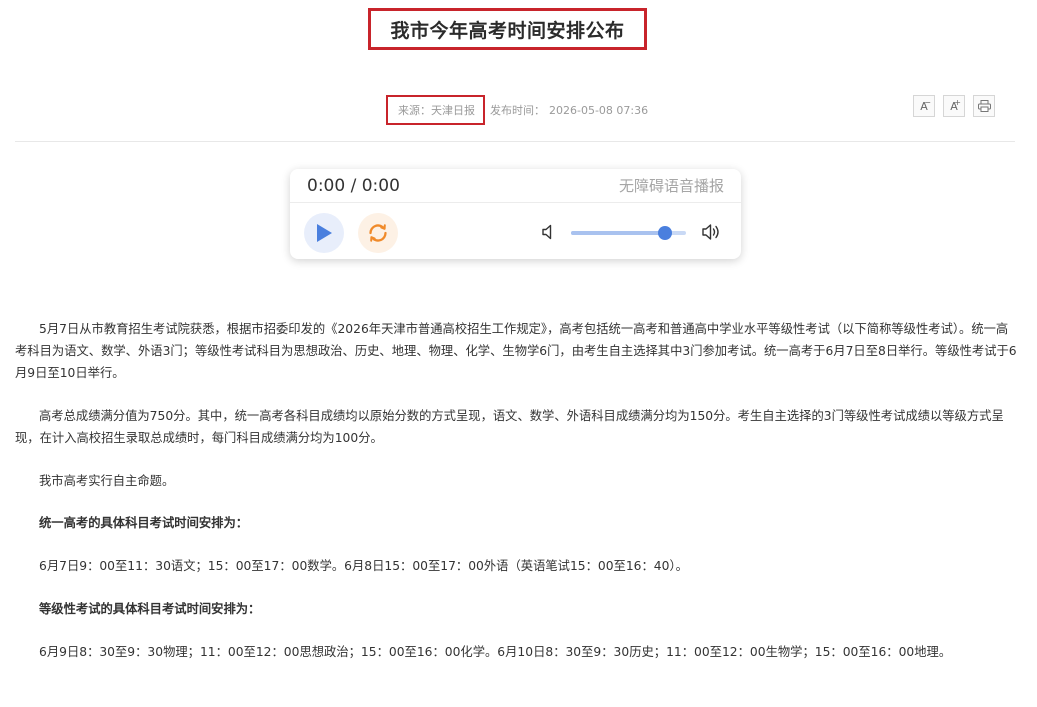  I want to click on heading-unified-exam-schedule: 统一高考的具体科目考试时间安排为：, so click(144, 523).